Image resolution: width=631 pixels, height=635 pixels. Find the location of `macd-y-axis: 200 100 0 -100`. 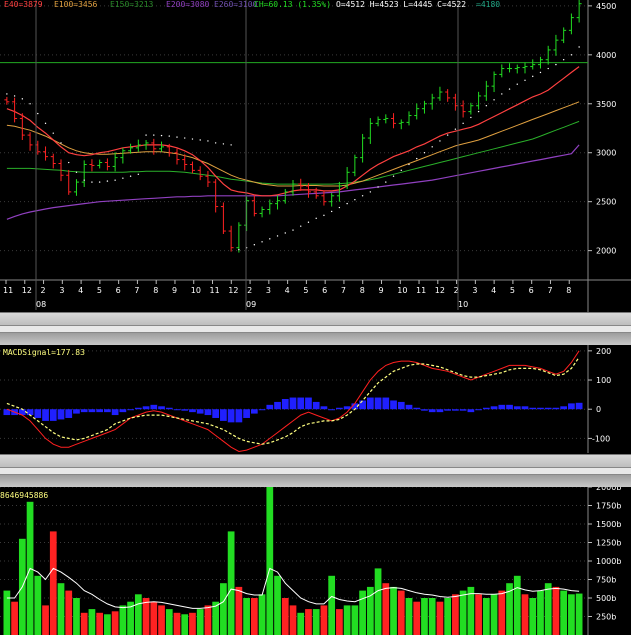

macd-y-axis: 200 100 0 -100 is located at coordinates (599, 395).